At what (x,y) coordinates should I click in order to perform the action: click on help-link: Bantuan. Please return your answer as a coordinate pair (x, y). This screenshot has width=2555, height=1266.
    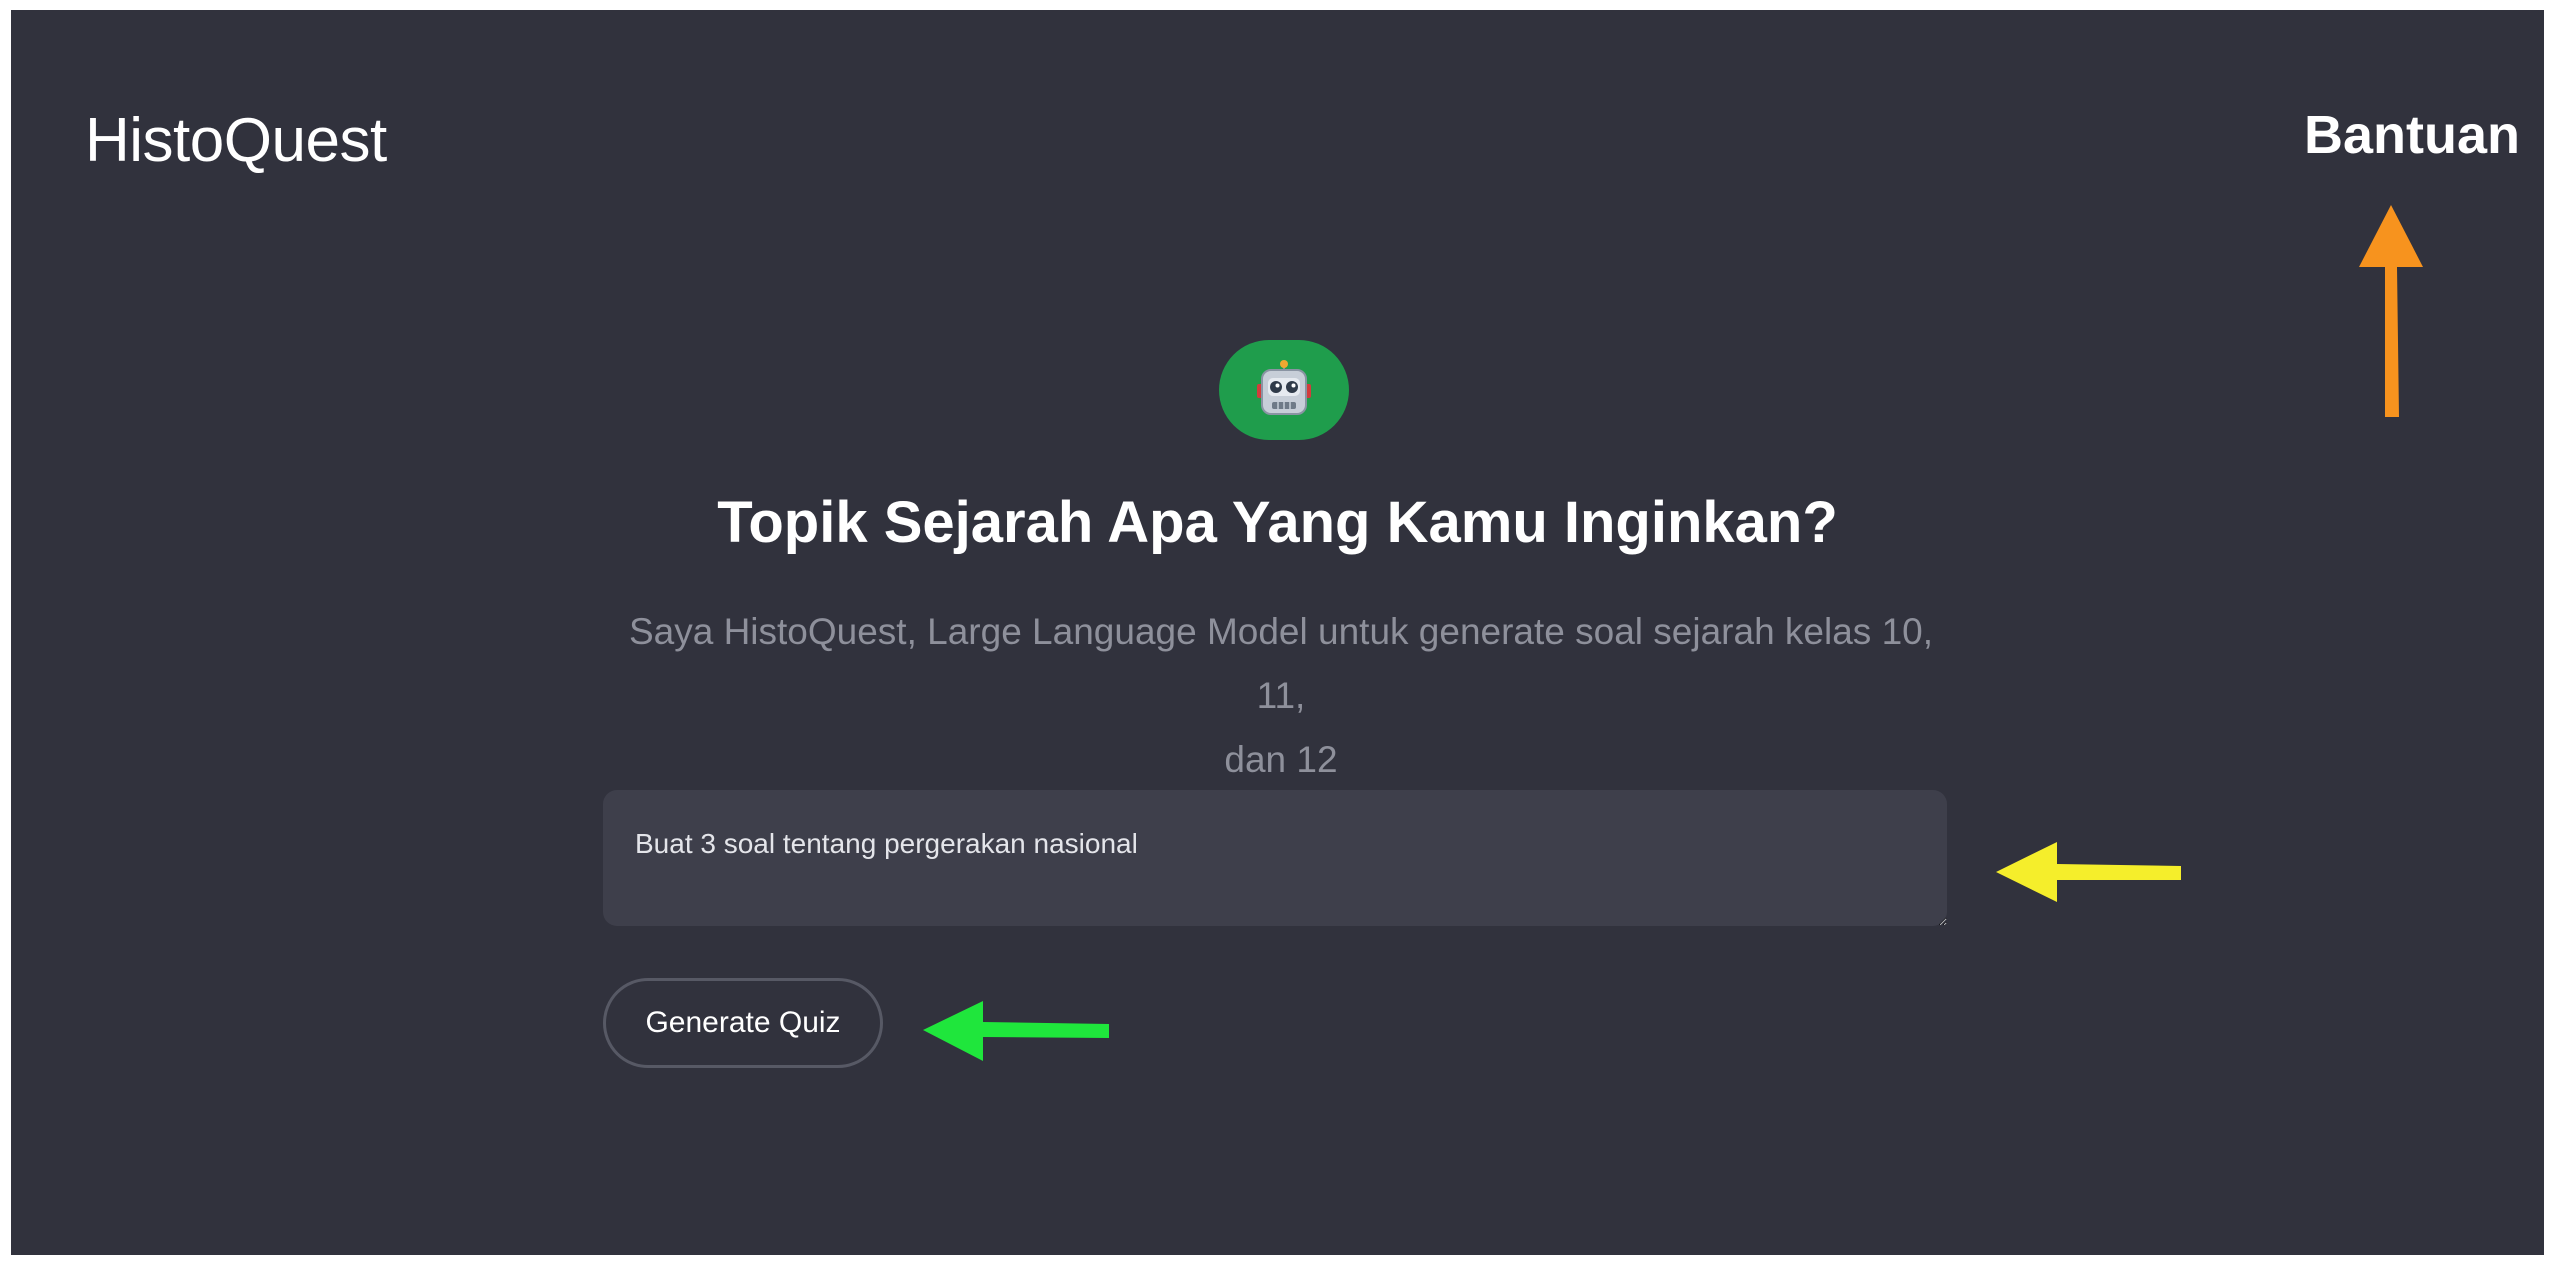
    Looking at the image, I should click on (2412, 135).